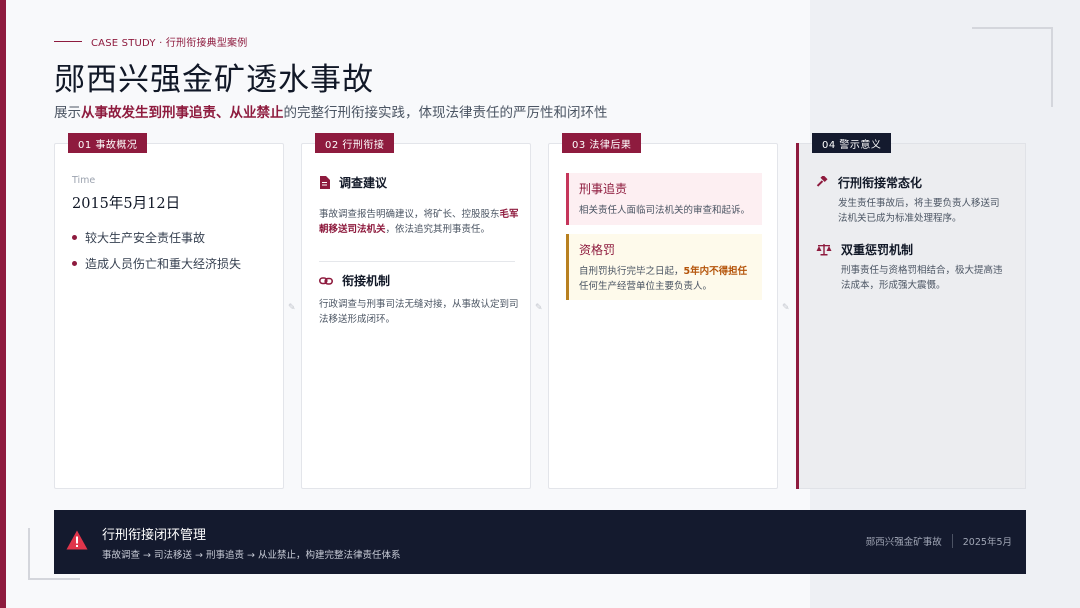  What do you see at coordinates (68, 41) in the screenshot?
I see `eyebrow-line` at bounding box center [68, 41].